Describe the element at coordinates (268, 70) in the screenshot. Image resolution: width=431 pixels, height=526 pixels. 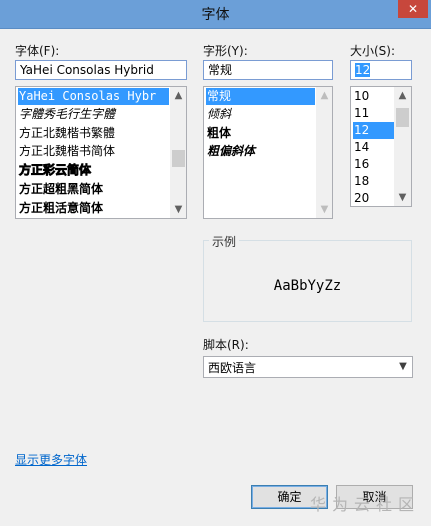
I see `style-input: 常规` at that location.